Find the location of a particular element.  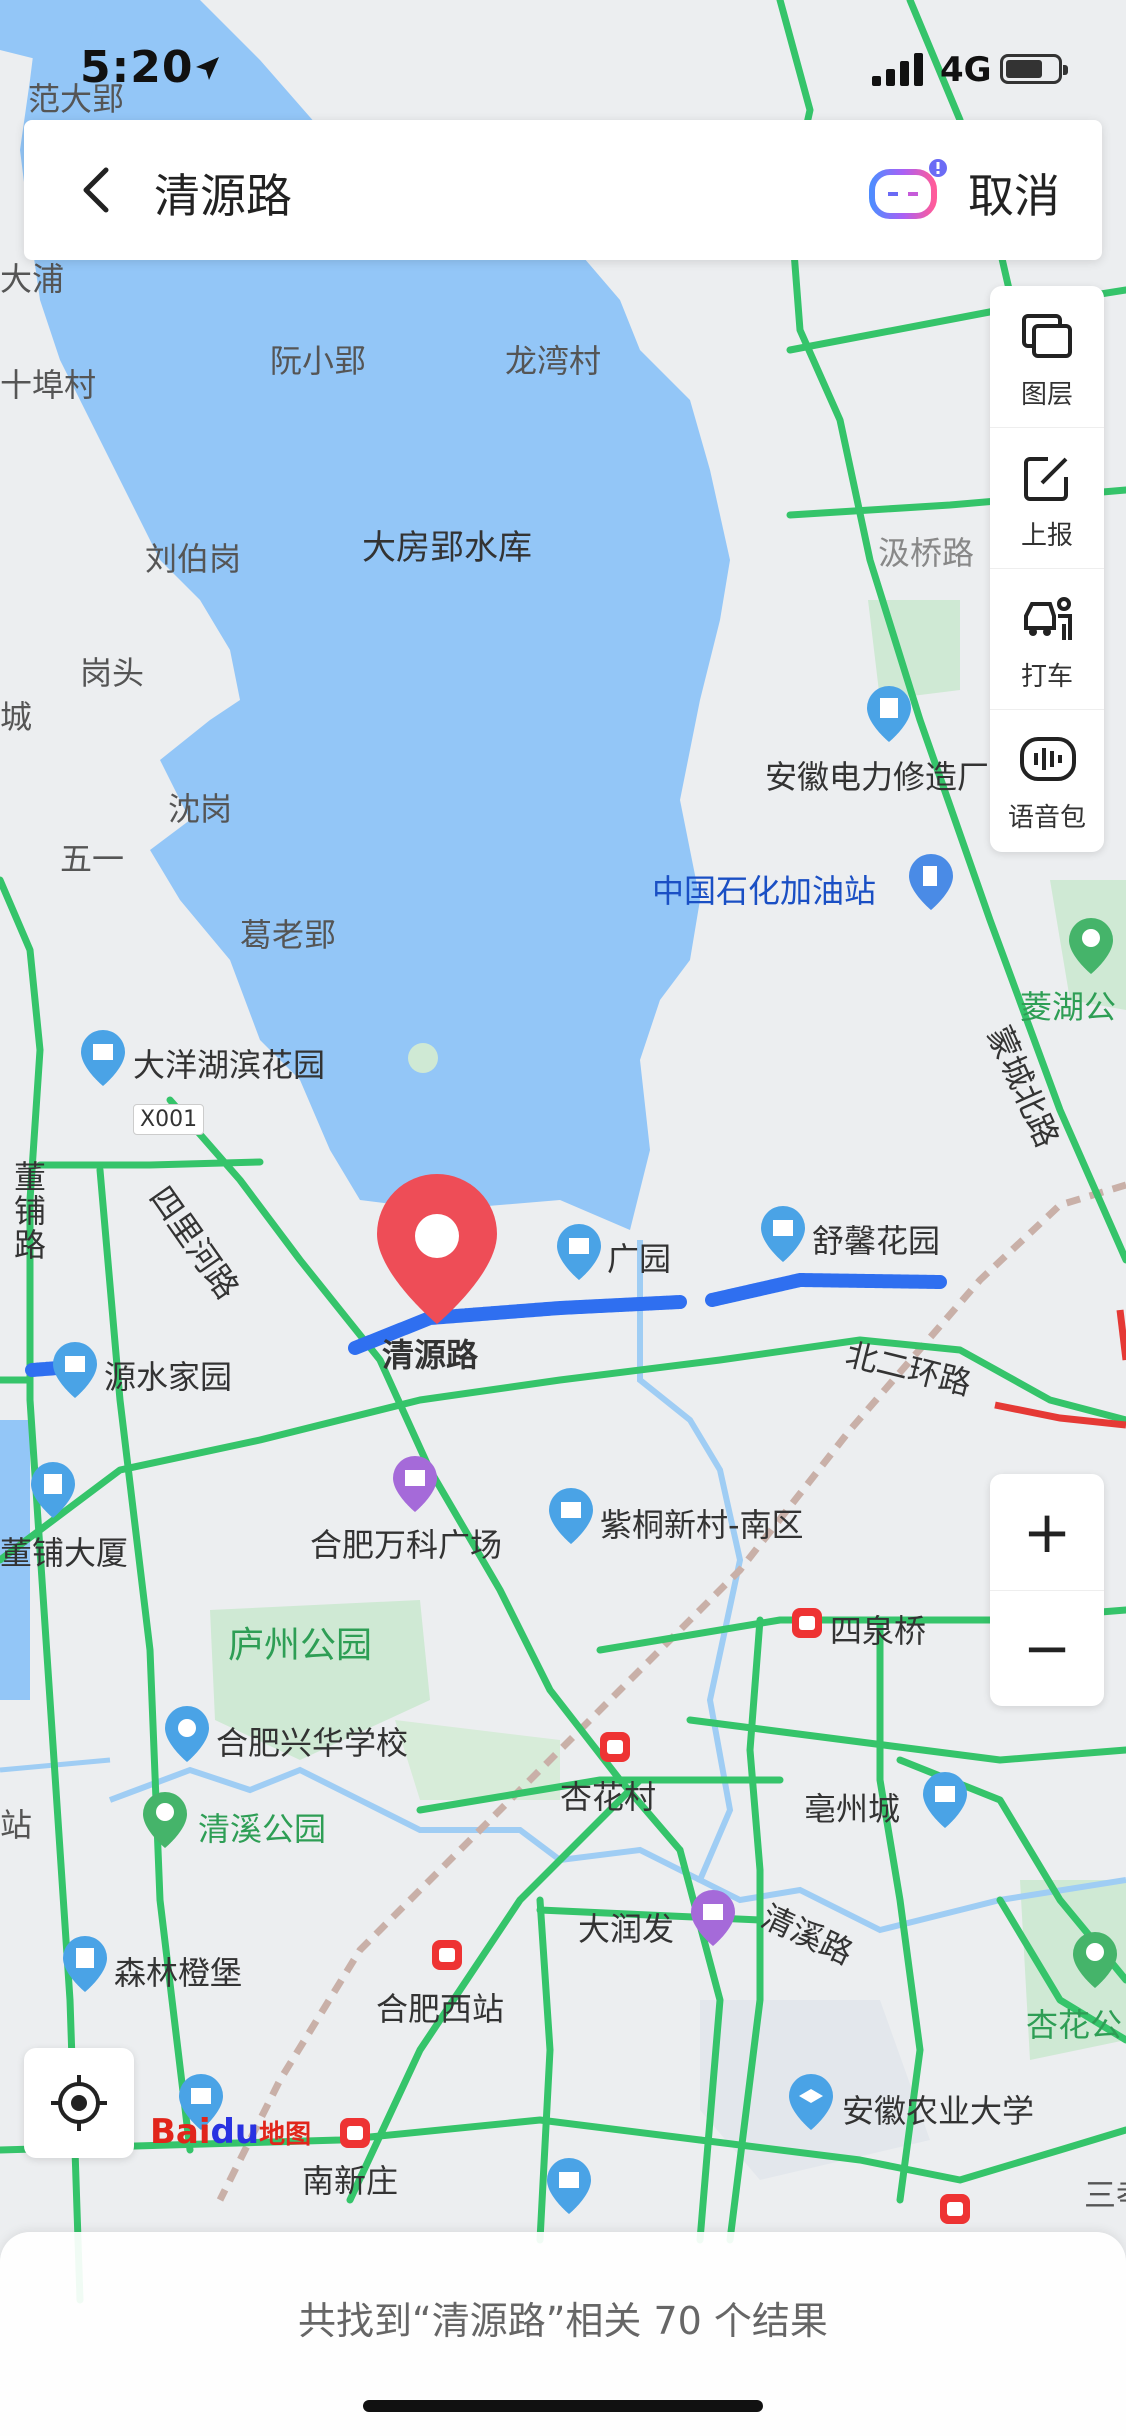

place-label: 龙湾村 is located at coordinates (553, 361).